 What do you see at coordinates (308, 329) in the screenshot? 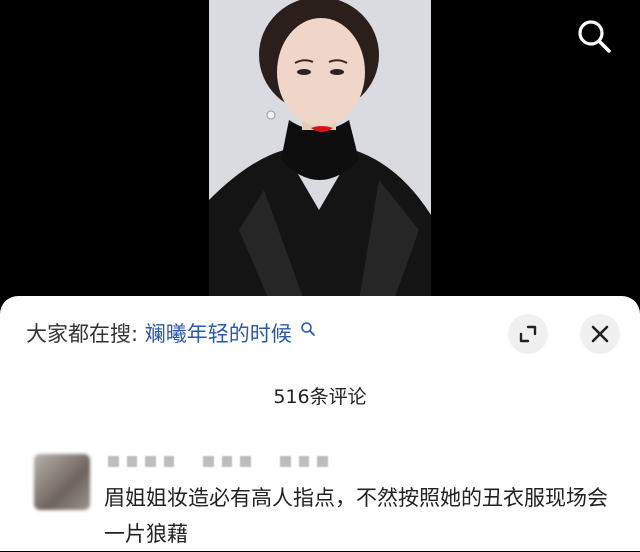
I see `small-search-icon` at bounding box center [308, 329].